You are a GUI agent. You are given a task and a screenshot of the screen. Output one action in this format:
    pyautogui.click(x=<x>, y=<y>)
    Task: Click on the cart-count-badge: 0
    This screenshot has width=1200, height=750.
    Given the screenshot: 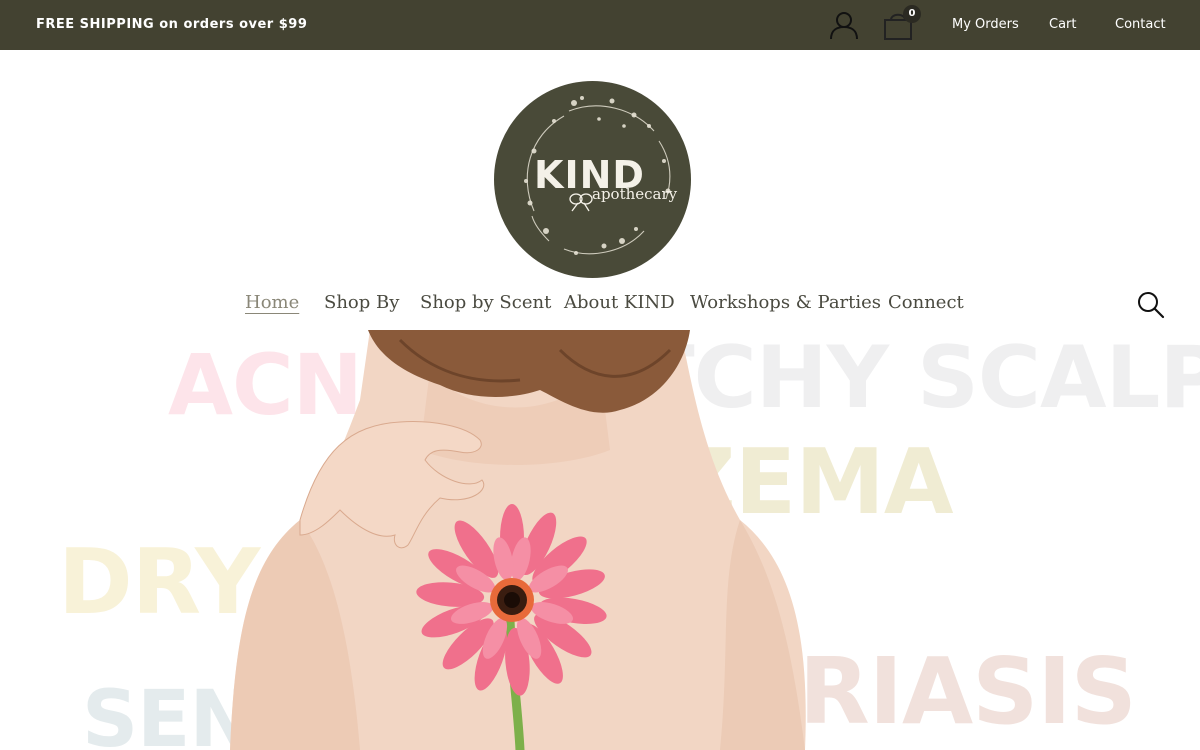 What is the action you would take?
    pyautogui.click(x=912, y=14)
    